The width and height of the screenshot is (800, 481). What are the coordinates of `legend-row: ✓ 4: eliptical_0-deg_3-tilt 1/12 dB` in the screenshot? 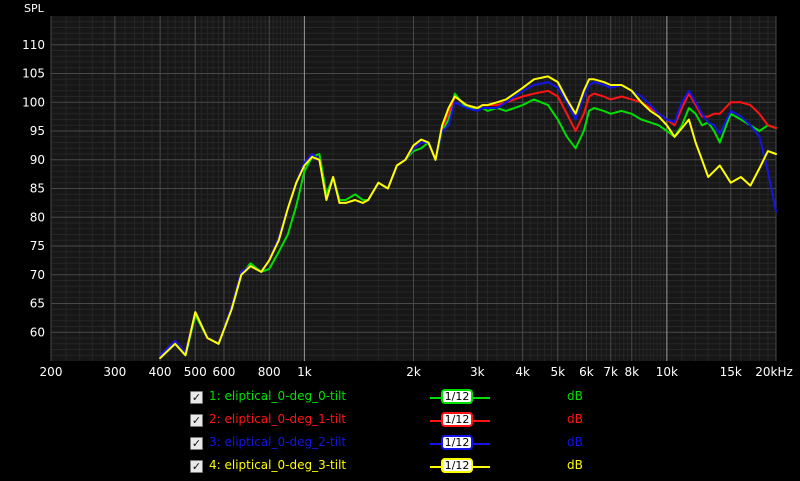 It's located at (400, 468).